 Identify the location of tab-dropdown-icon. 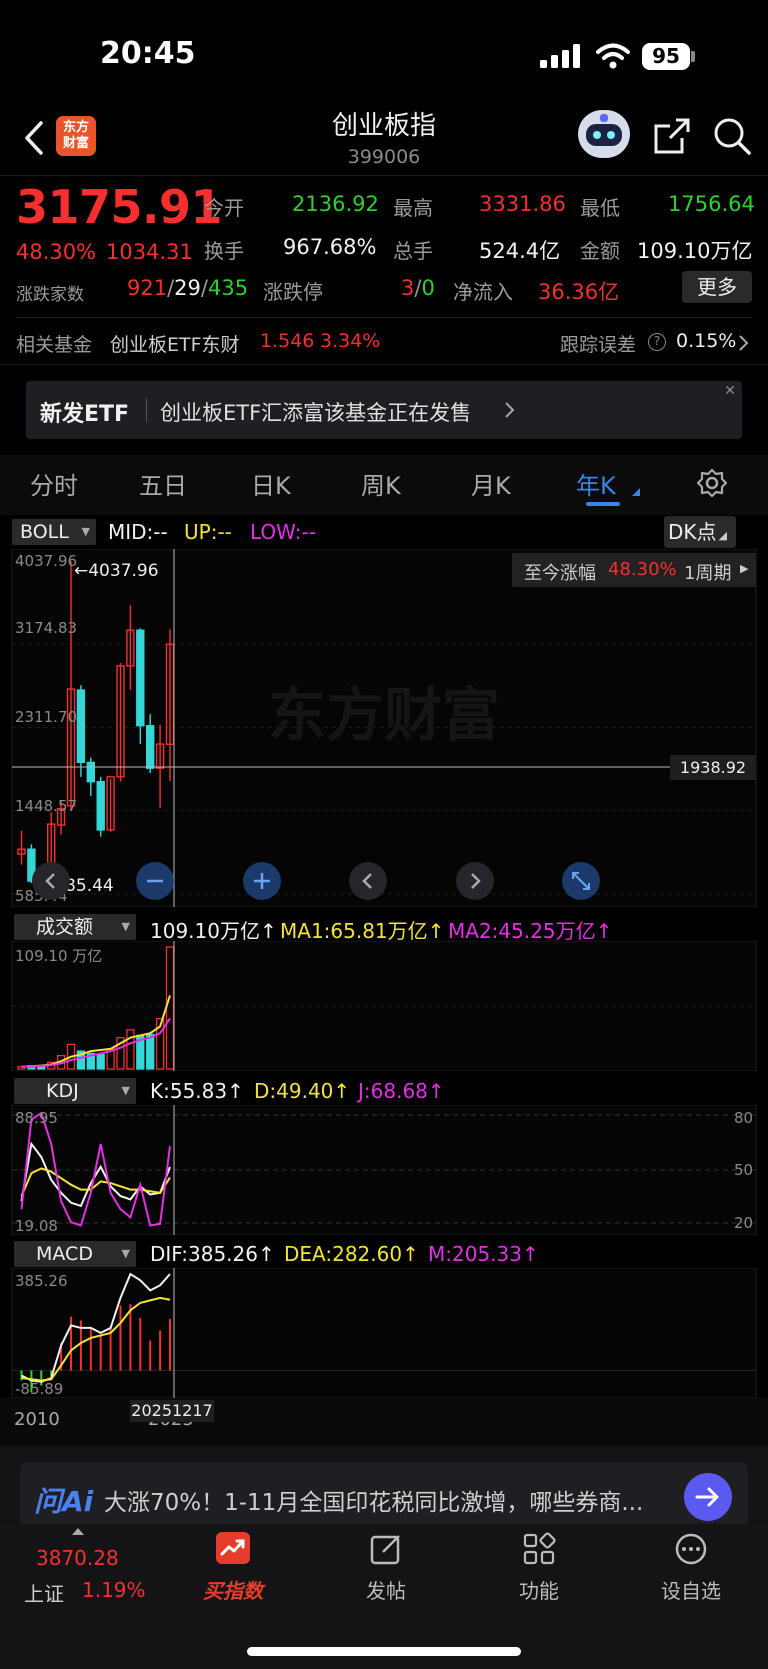
(636, 492).